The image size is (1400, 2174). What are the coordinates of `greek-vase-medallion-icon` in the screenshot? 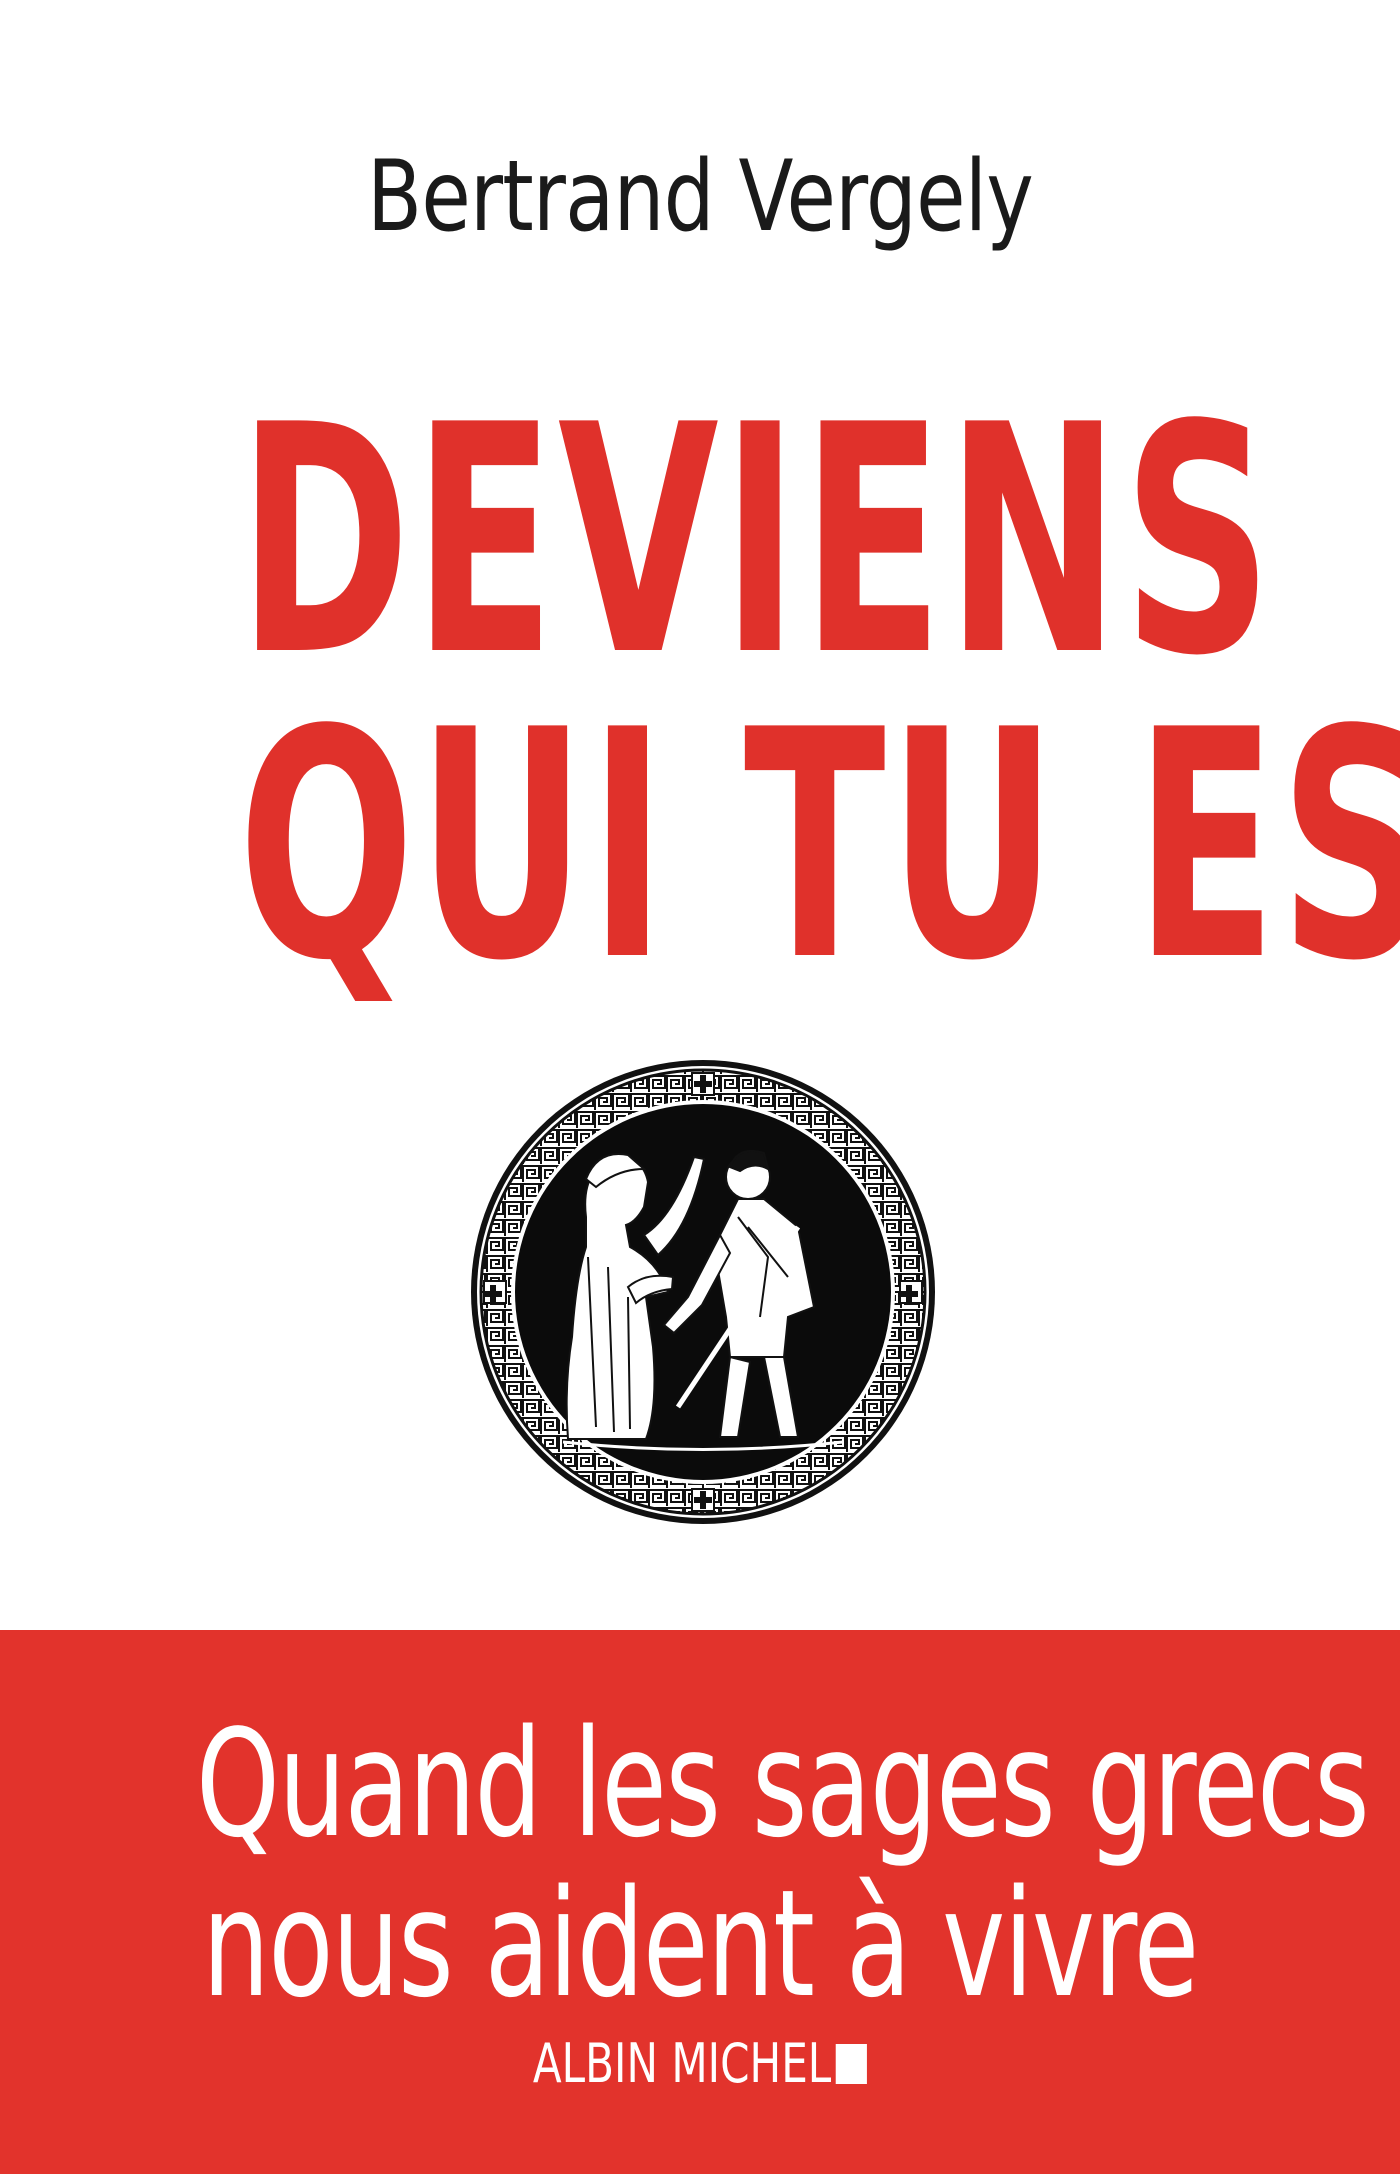 It's located at (703, 1292).